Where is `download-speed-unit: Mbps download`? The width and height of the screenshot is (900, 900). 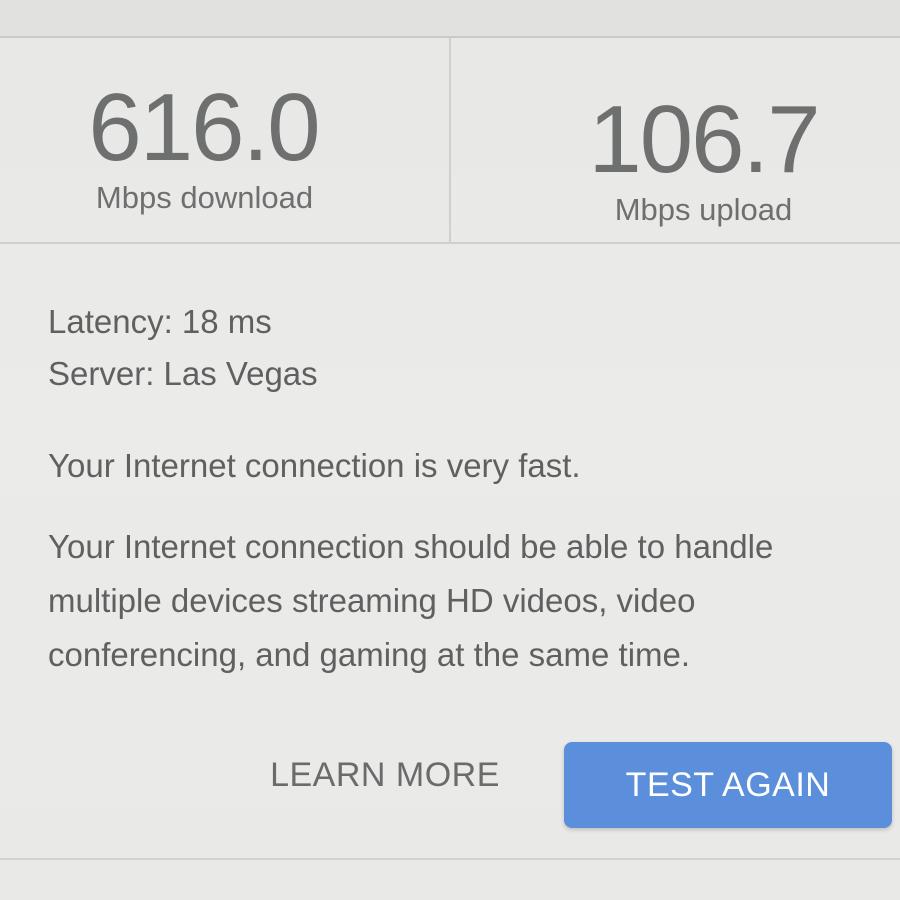
download-speed-unit: Mbps download is located at coordinates (204, 197).